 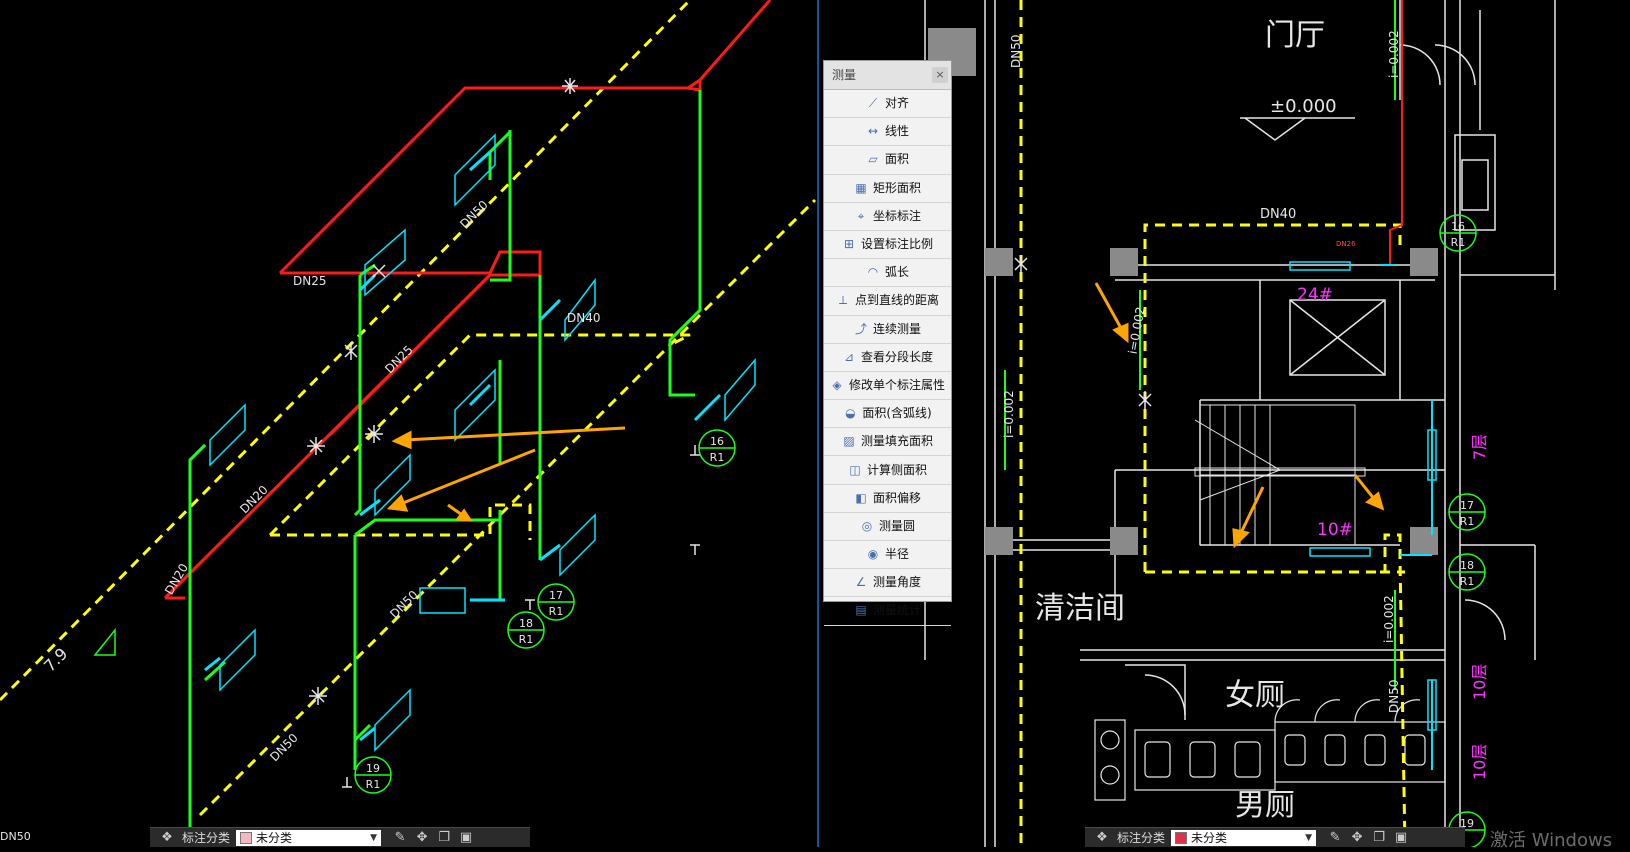 I want to click on measure-item-label: 测量填充面积, so click(x=896, y=441).